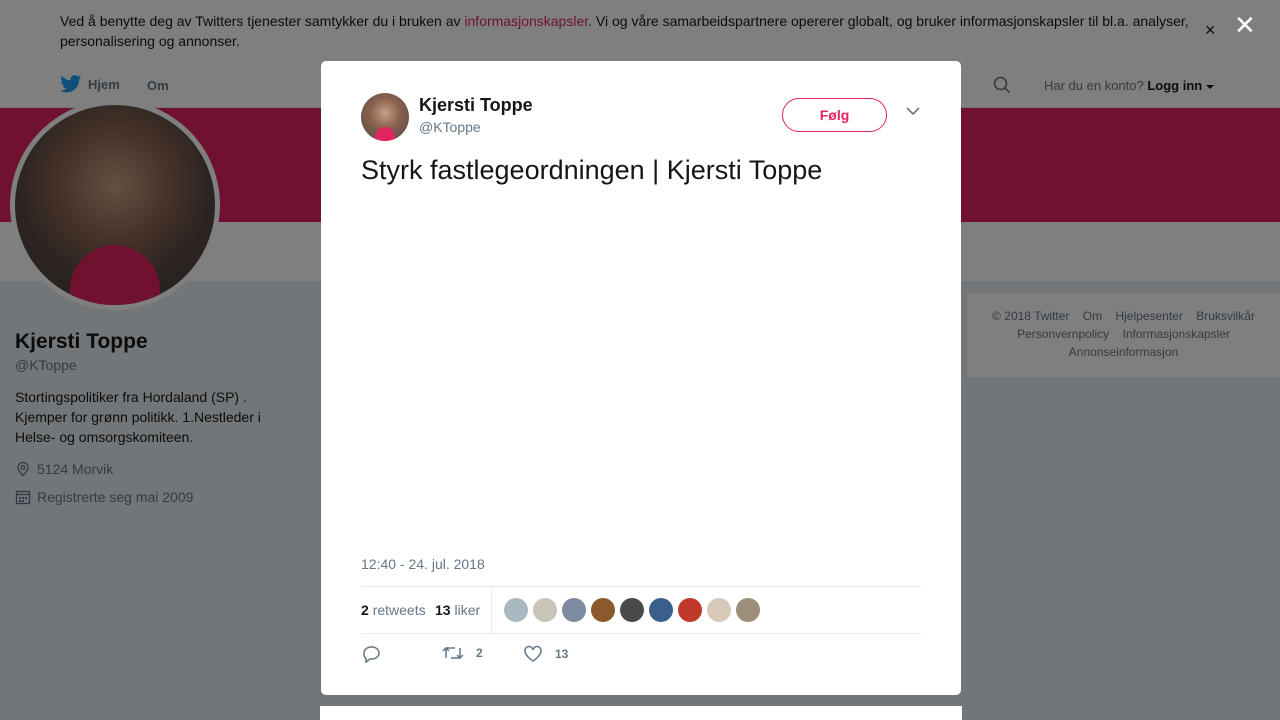  I want to click on retweet-action-count: 2, so click(479, 653).